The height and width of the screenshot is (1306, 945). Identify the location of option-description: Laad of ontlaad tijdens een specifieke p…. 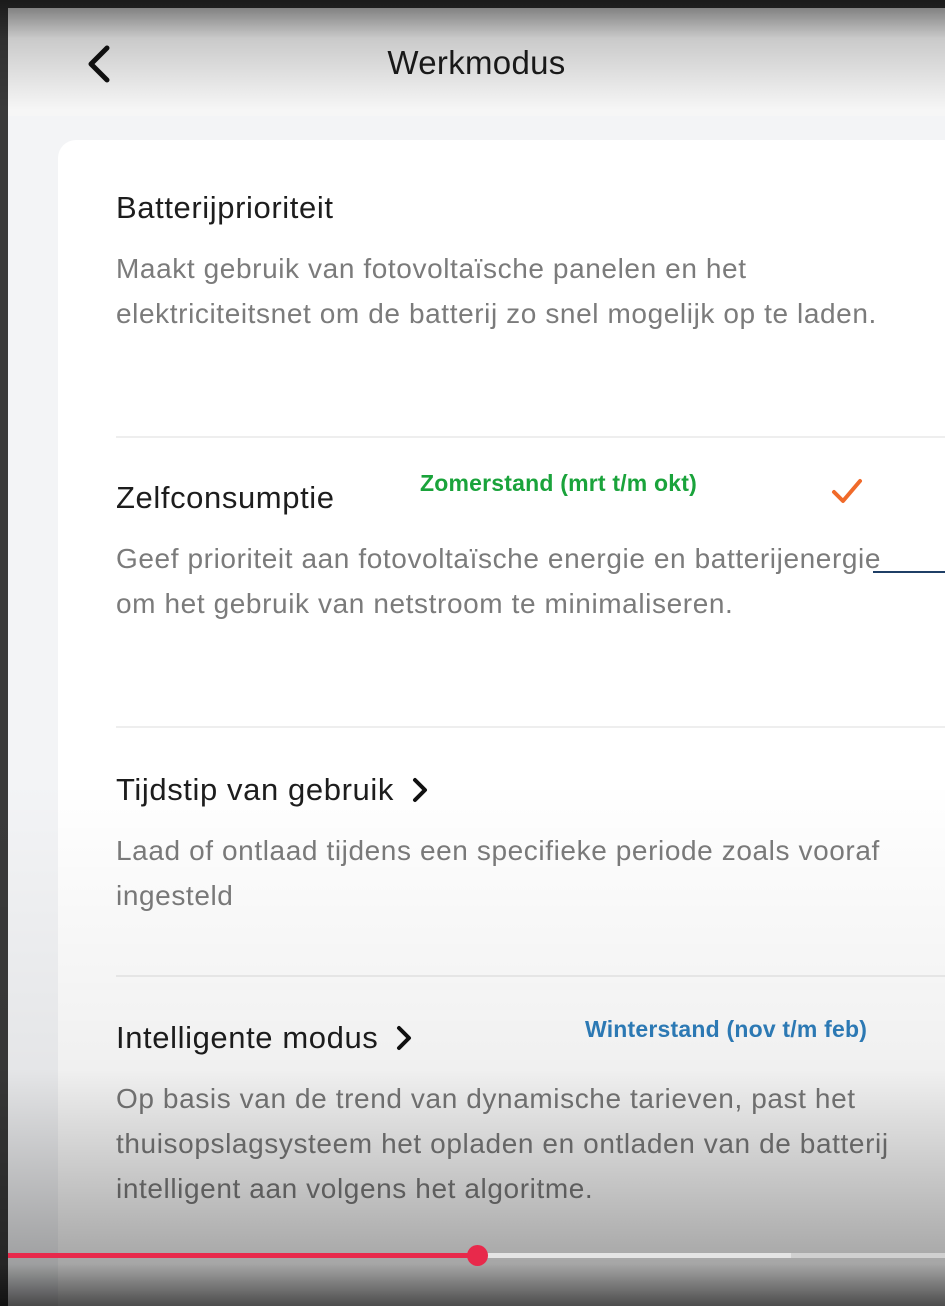
(498, 873).